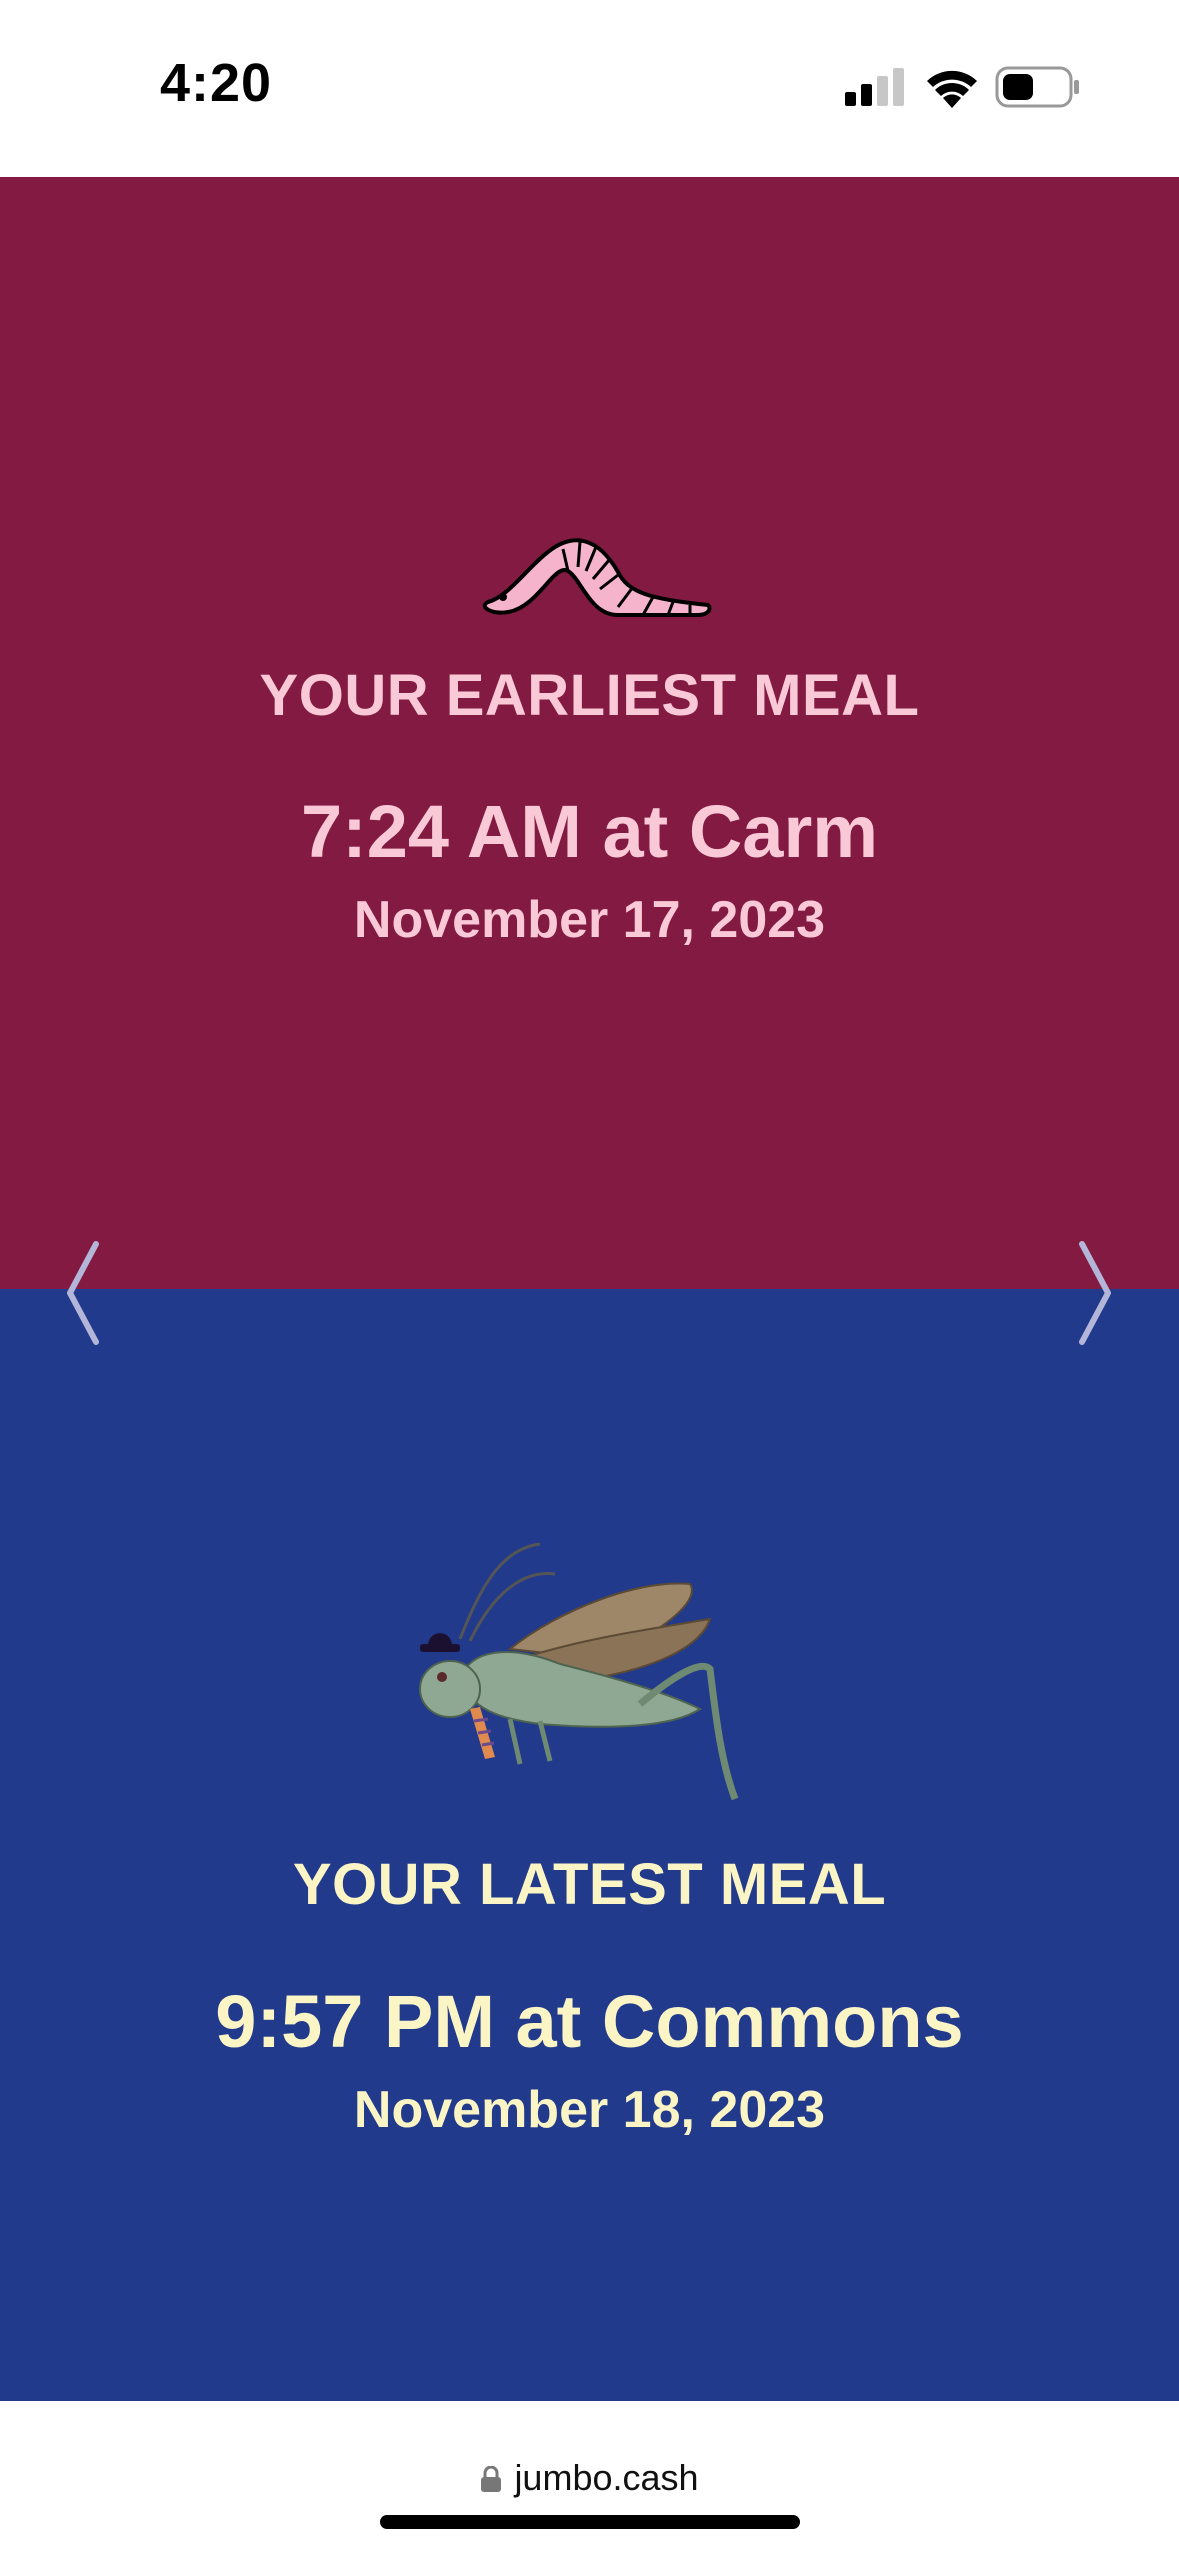 This screenshot has height=2556, width=1179. I want to click on wifi-icon, so click(952, 89).